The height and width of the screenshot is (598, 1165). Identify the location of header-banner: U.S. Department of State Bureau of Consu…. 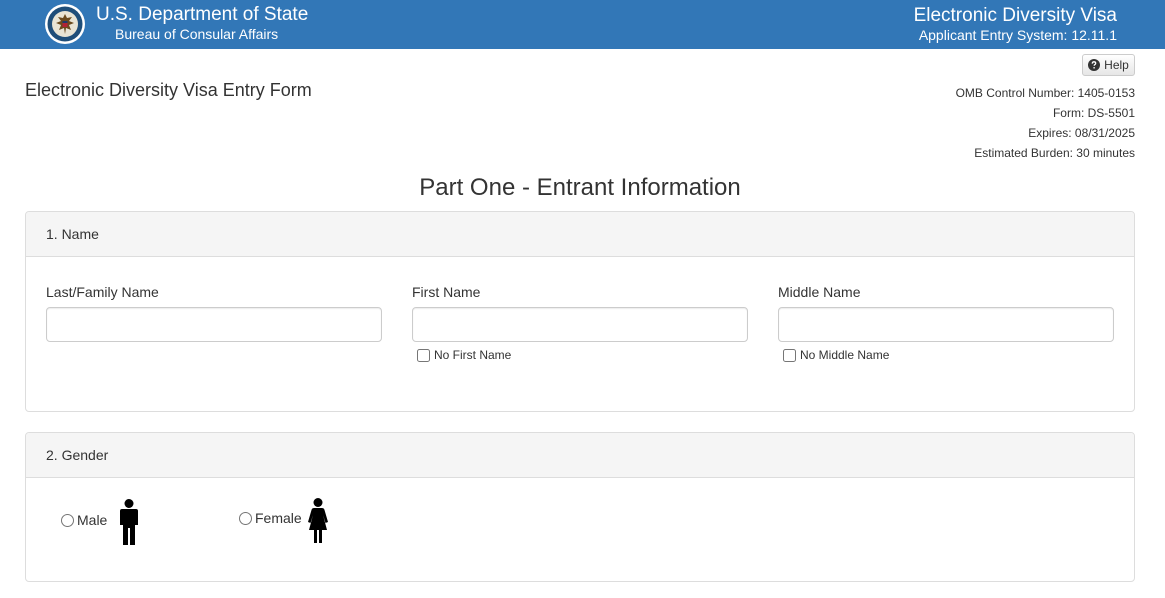
(582, 24).